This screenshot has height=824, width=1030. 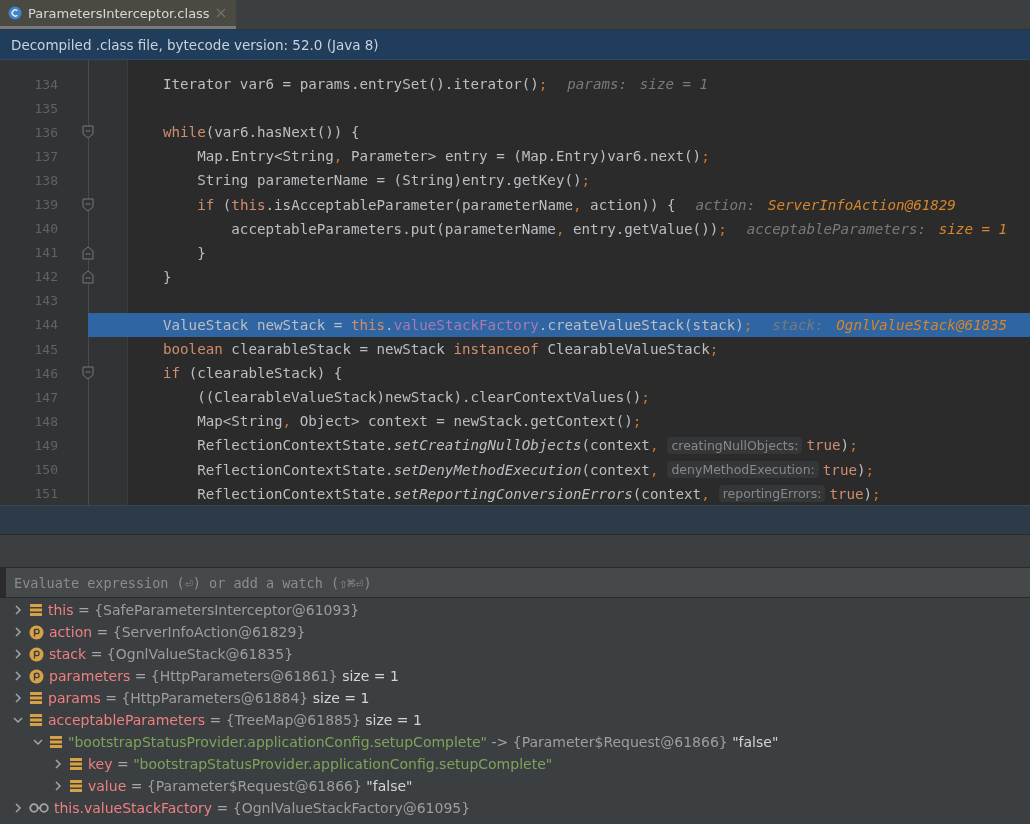 What do you see at coordinates (515, 45) in the screenshot?
I see `decompiled-banner: Decompiled .class file, bytecode version: 52.0 (Java 8)` at bounding box center [515, 45].